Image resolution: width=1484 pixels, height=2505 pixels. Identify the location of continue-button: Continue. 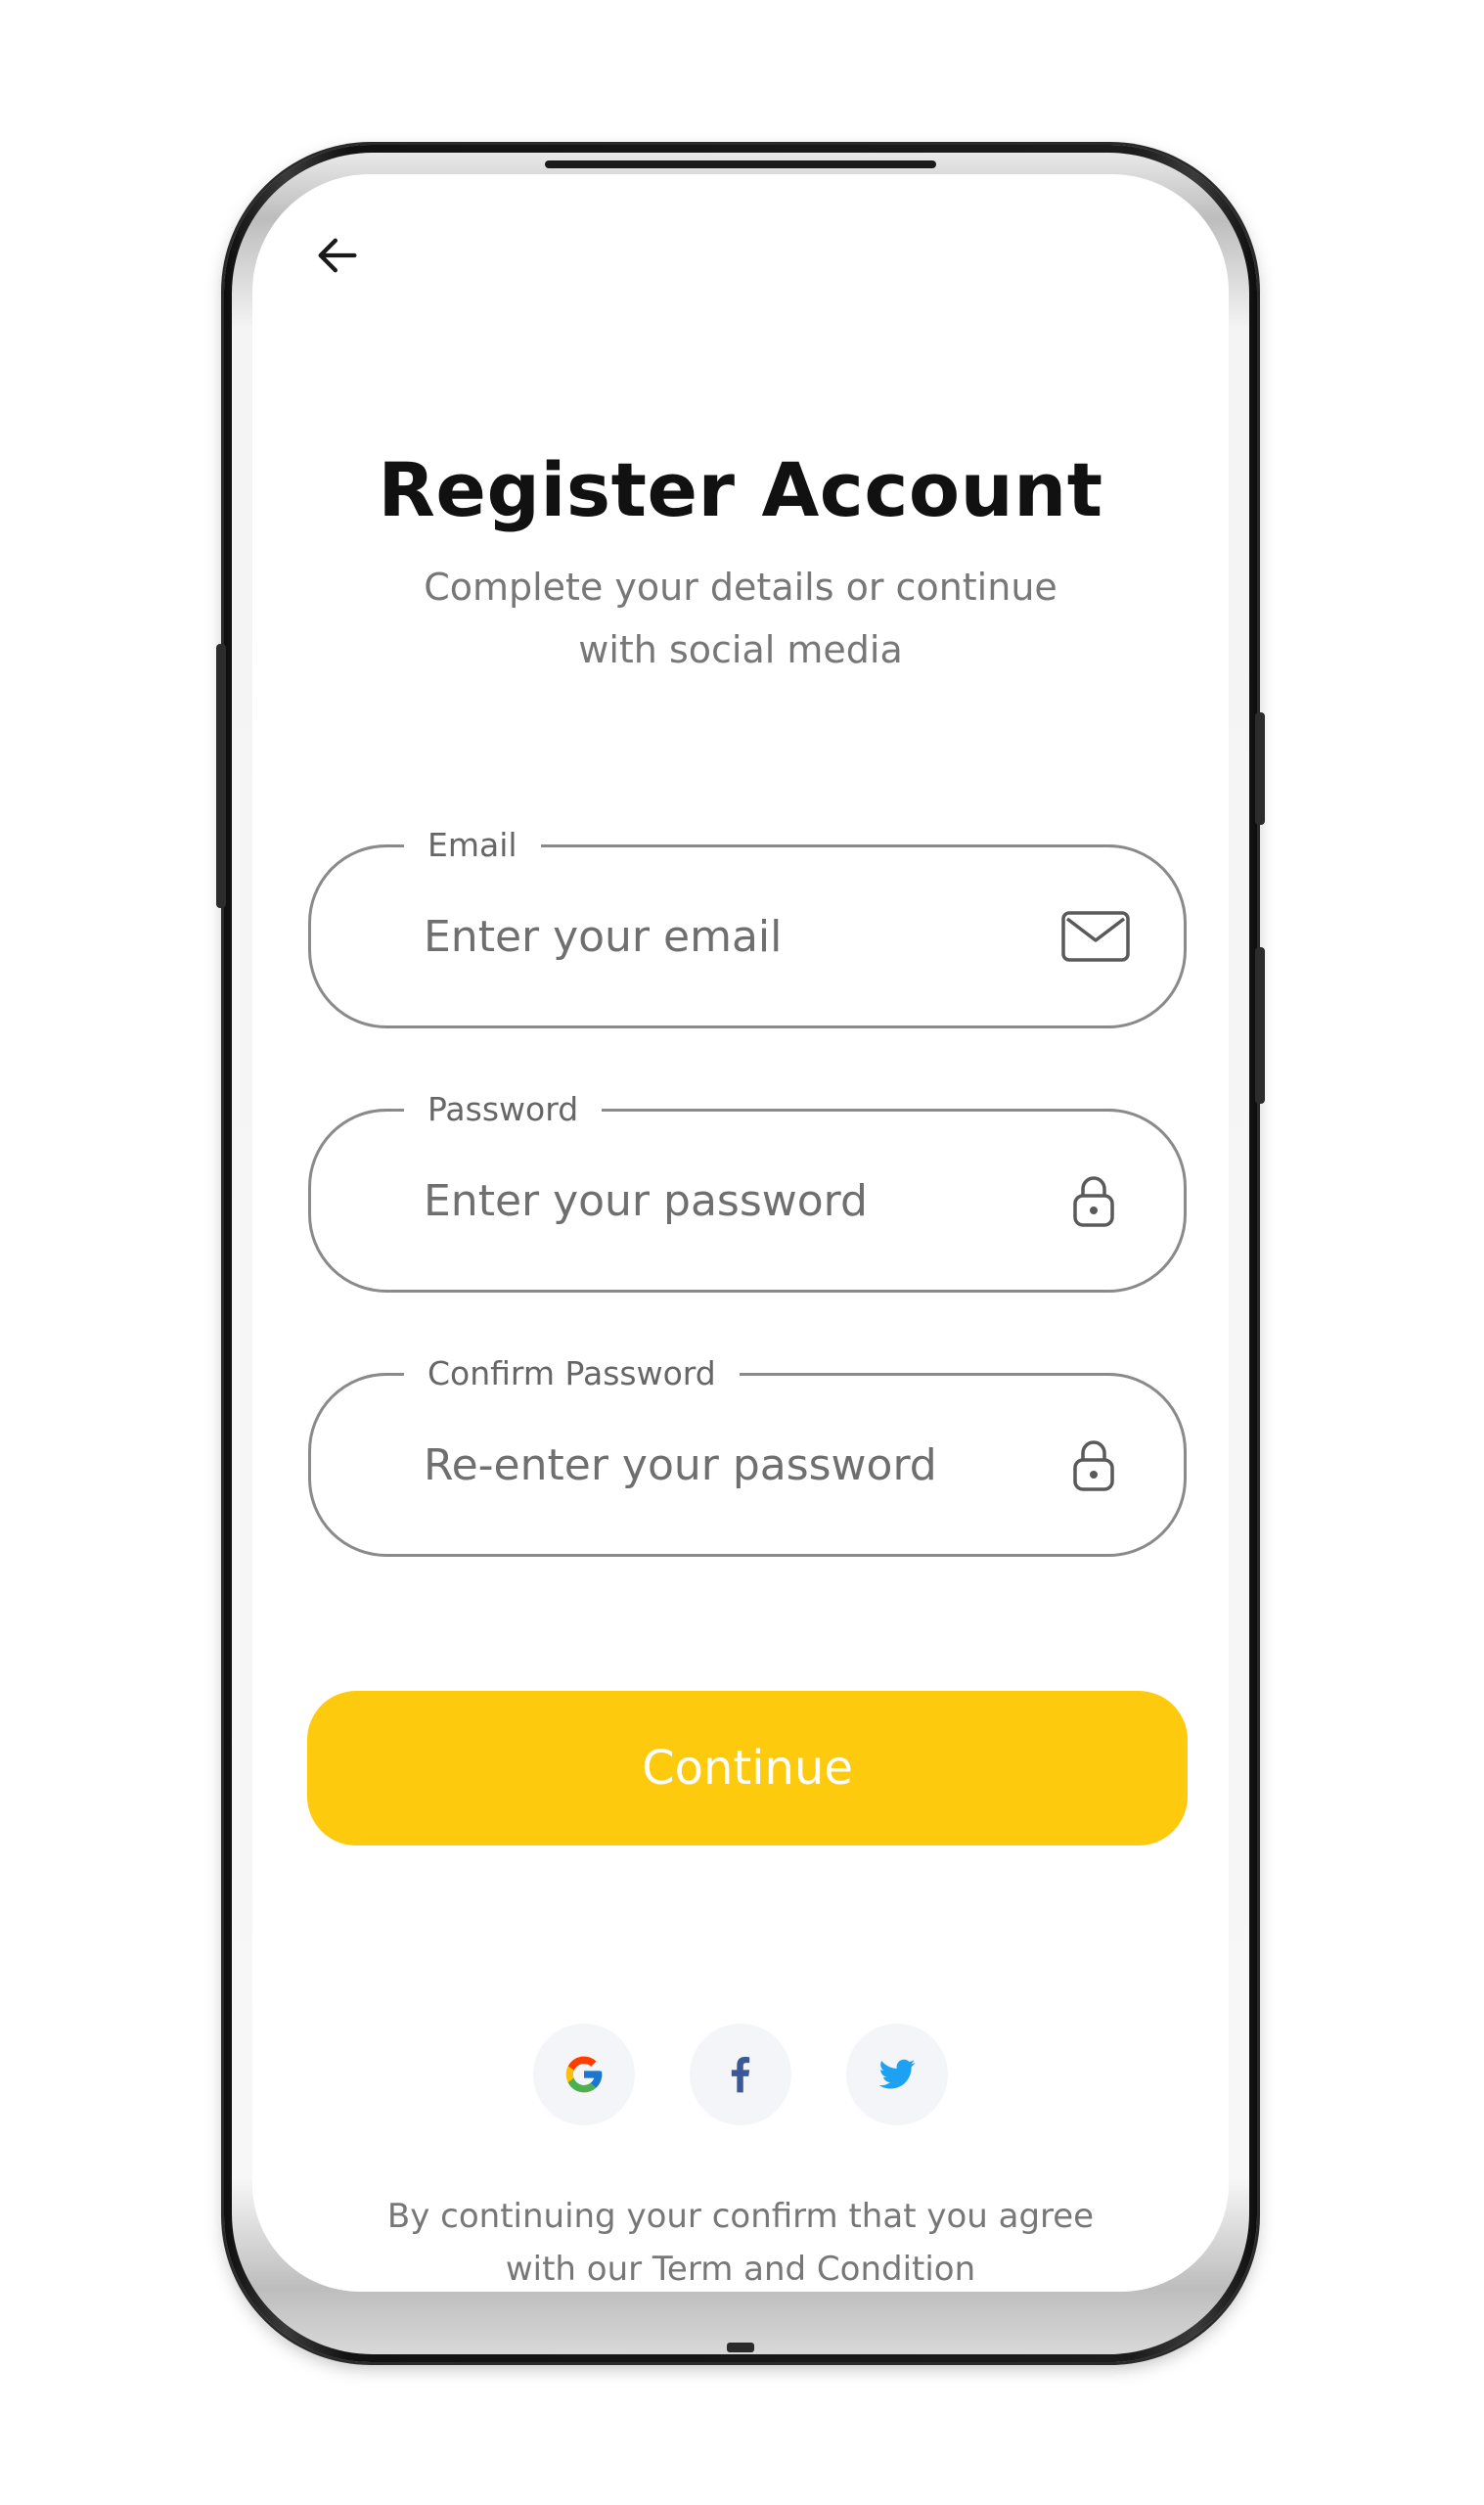
(747, 1768).